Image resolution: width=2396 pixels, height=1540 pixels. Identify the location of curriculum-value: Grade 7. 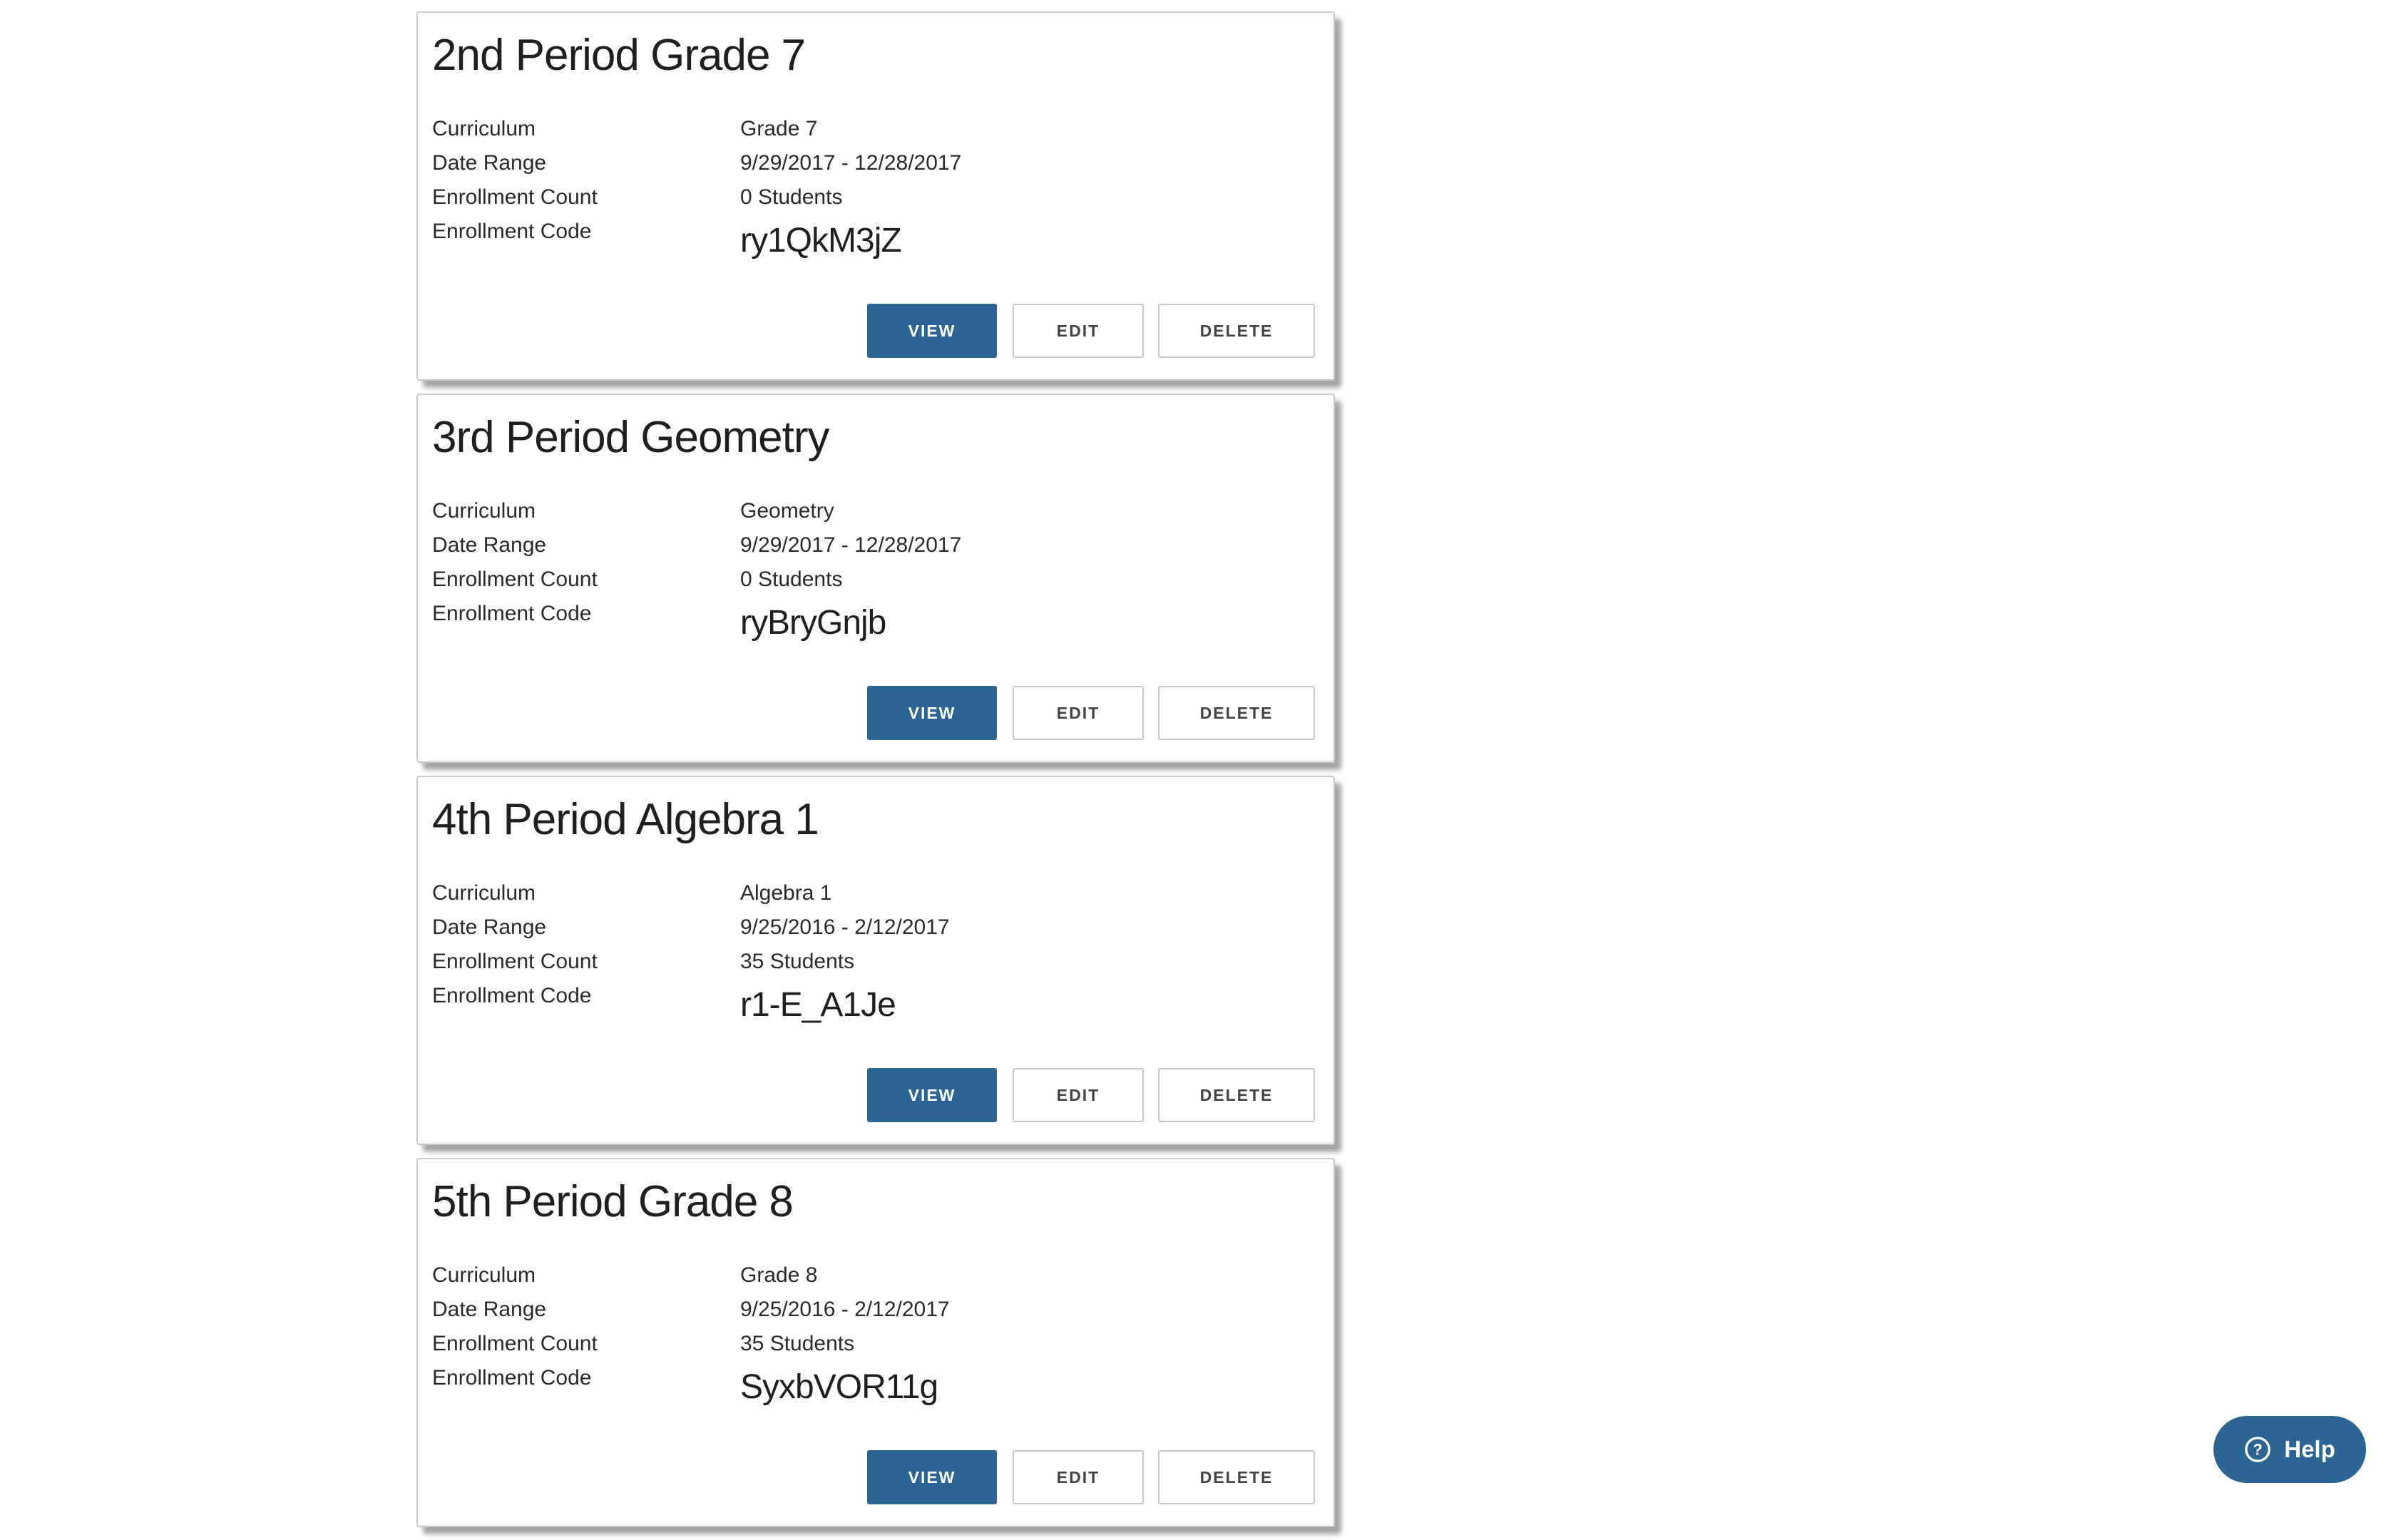
(779, 128).